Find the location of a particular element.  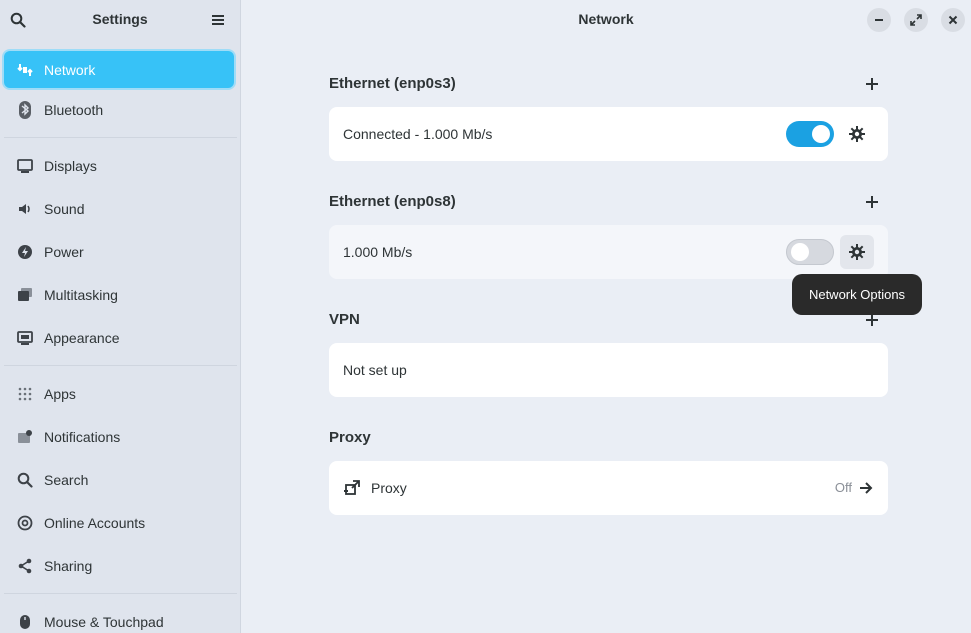

section-heading: Ethernet (enp0s3) is located at coordinates (392, 83).